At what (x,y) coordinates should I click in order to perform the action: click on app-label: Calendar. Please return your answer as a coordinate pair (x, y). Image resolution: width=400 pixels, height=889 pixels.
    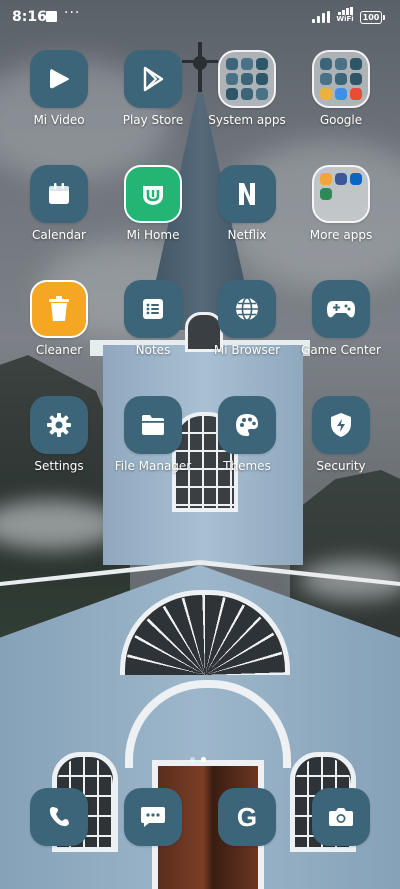
    Looking at the image, I should click on (59, 235).